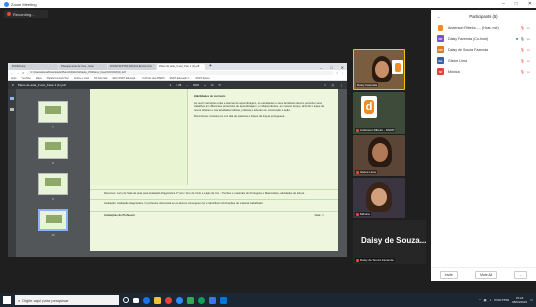 This screenshot has height=307, width=536. I want to click on participant-row: DF Daisy Fazenda (Co-host) ■ 🎙 ▭, so click(483, 38).